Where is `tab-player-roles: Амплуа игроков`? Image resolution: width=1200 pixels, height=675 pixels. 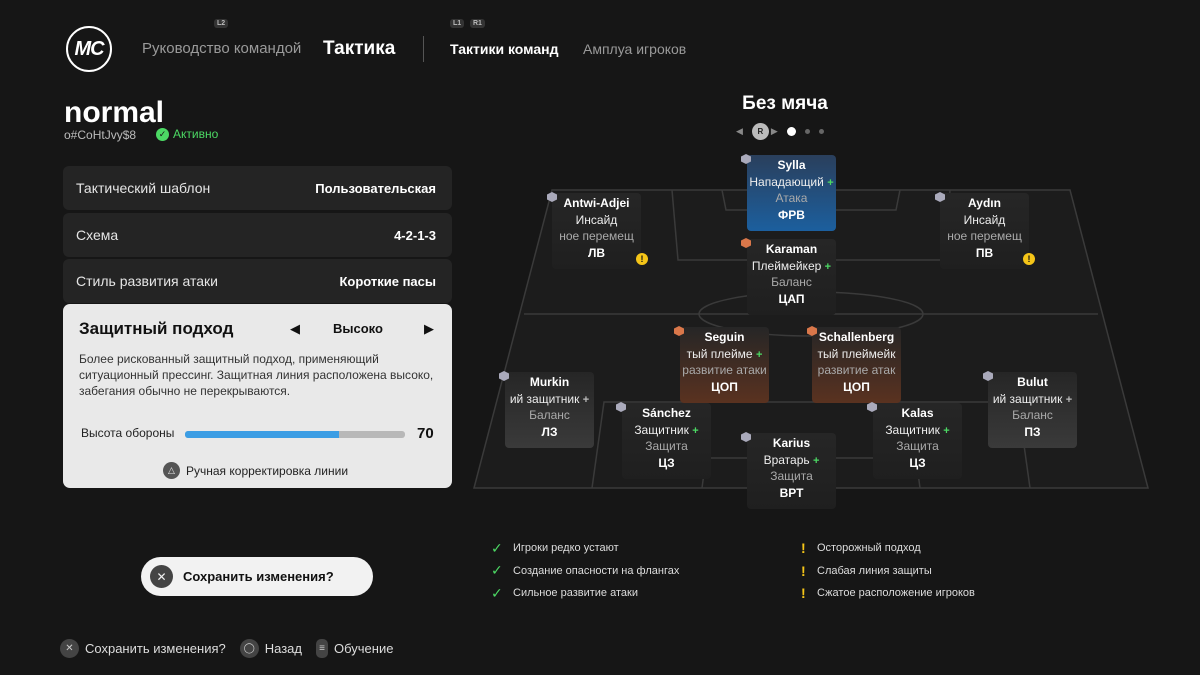
tab-player-roles: Амплуа игроков is located at coordinates (634, 49).